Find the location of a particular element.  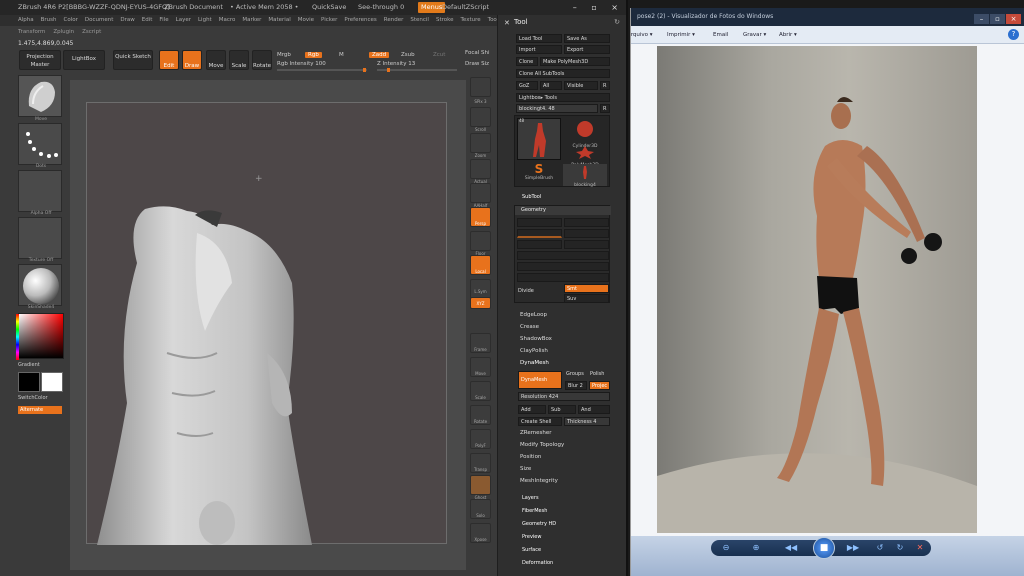

resolution-slider: Resolution 424 is located at coordinates (564, 396).